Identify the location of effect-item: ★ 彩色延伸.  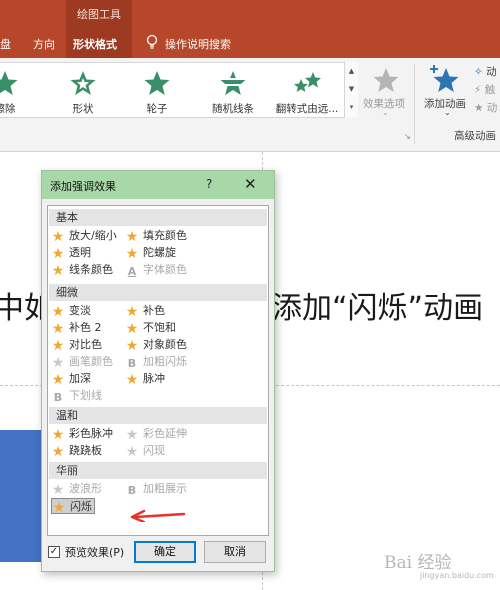
(156, 434).